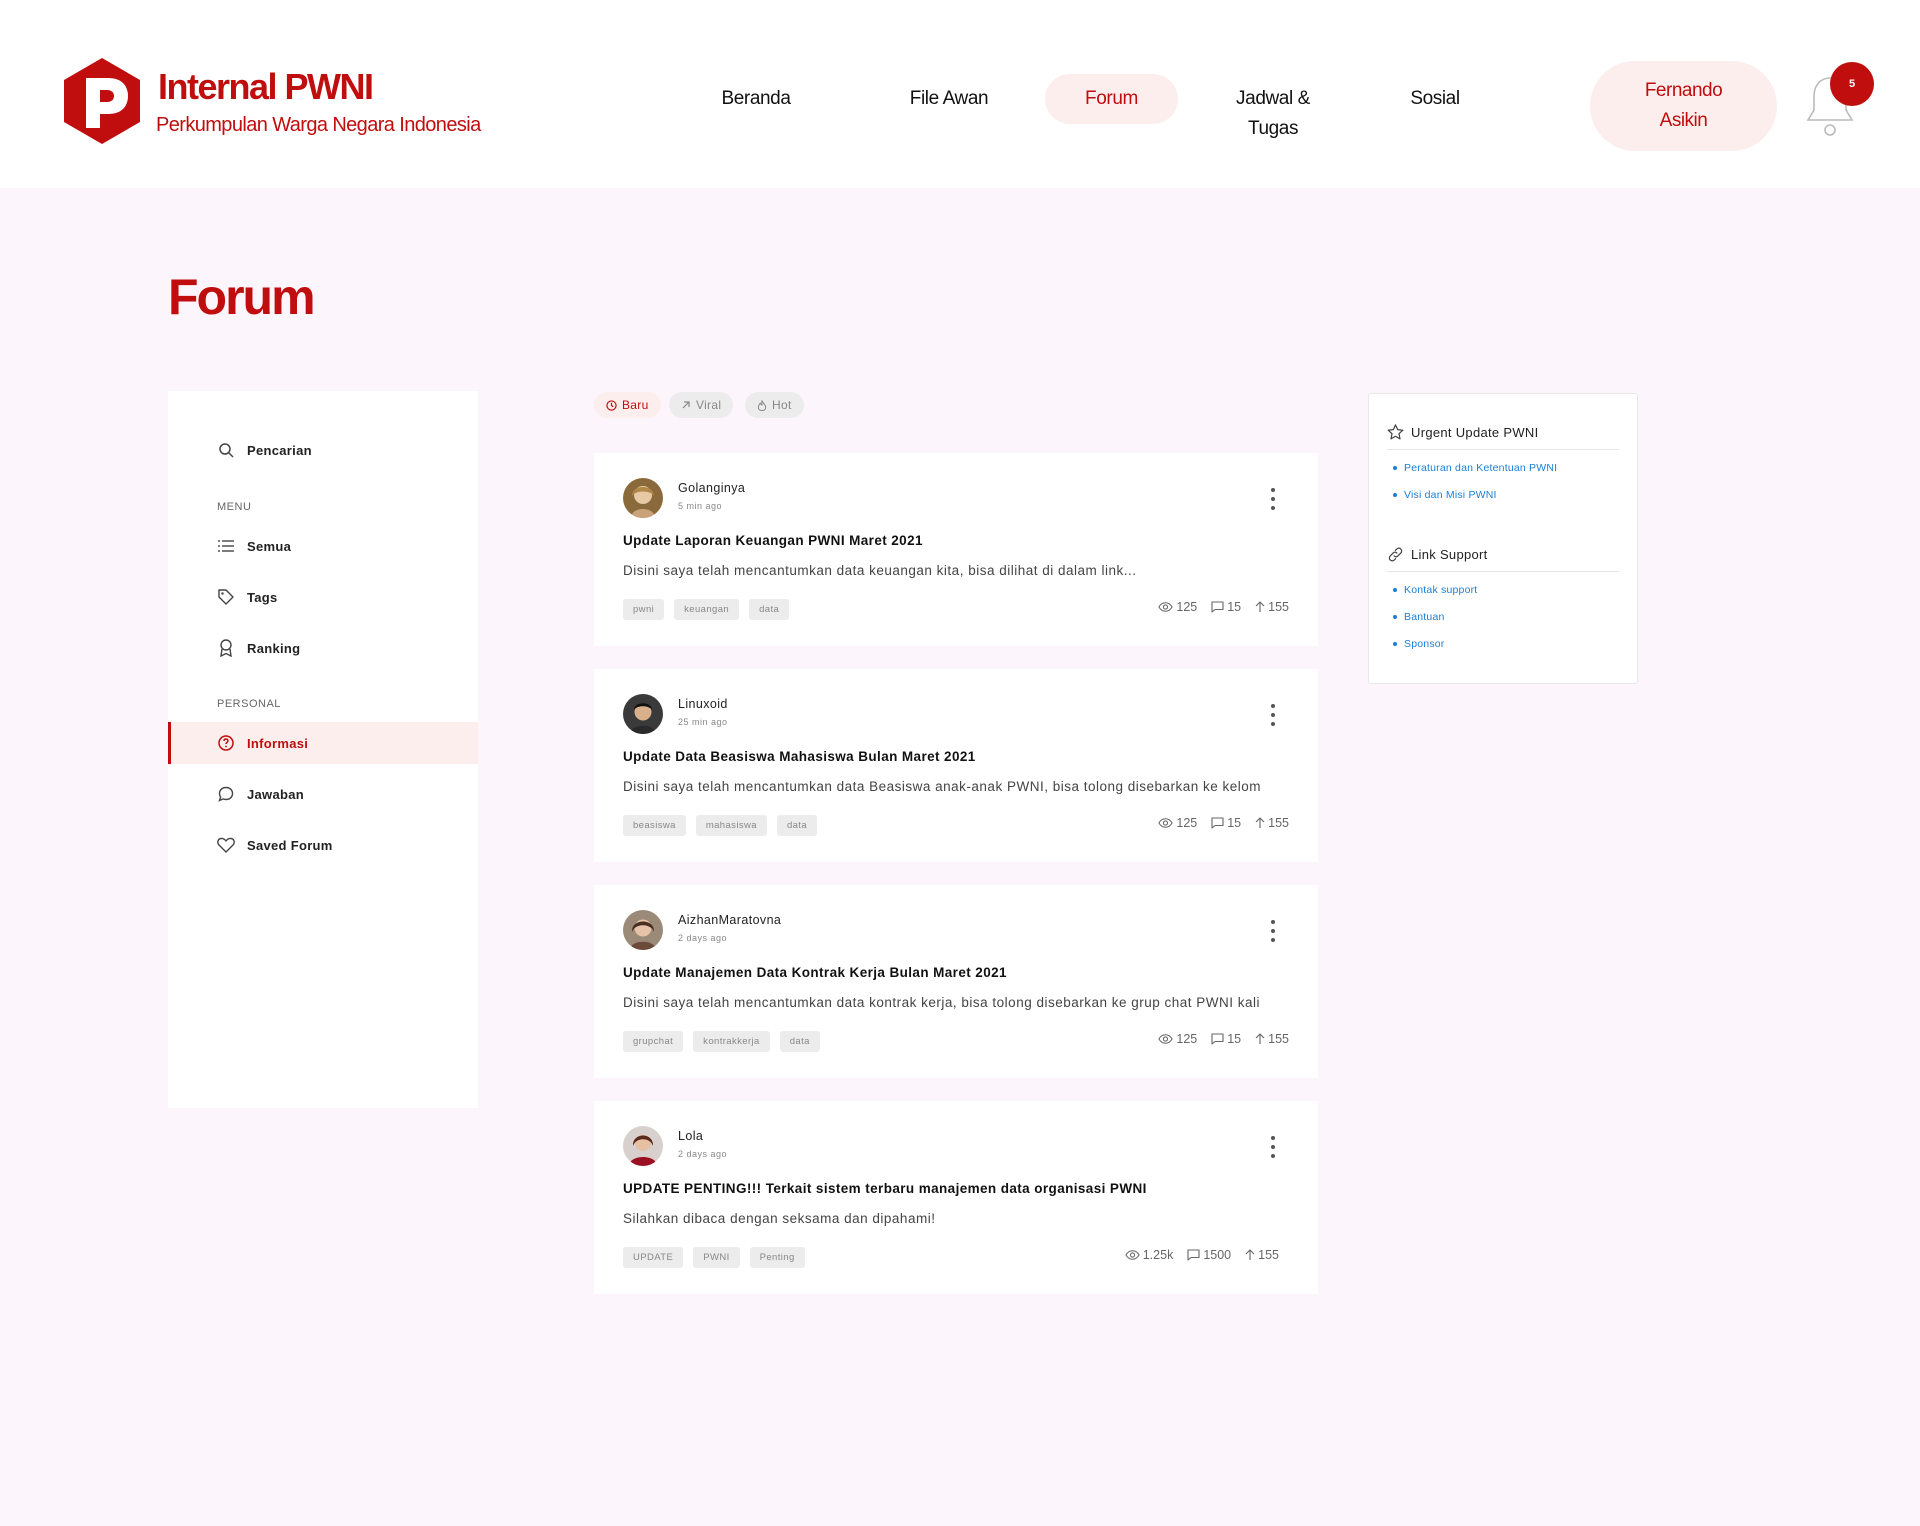  What do you see at coordinates (1111, 99) in the screenshot?
I see `nav-forum: Forum` at bounding box center [1111, 99].